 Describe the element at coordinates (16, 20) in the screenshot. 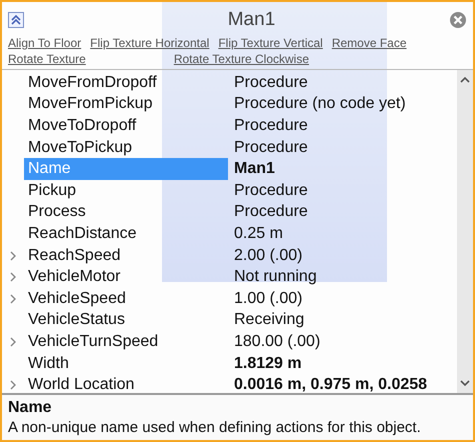

I see `collapse-icon` at that location.